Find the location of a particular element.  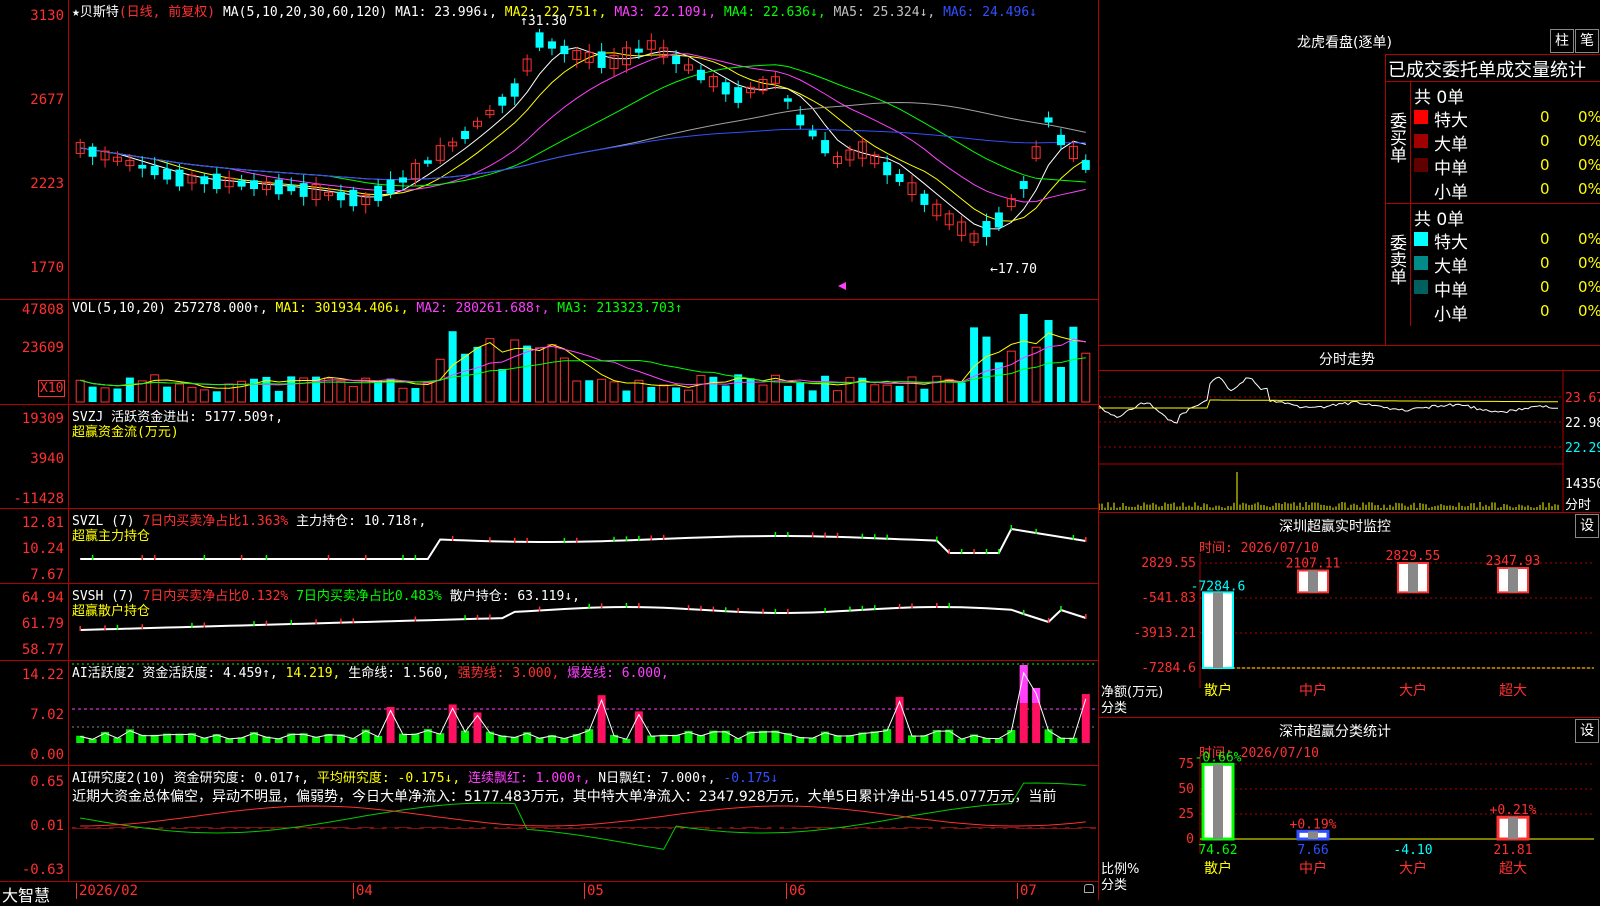

ai1-t3: 生命线: 1.560, is located at coordinates (399, 673).